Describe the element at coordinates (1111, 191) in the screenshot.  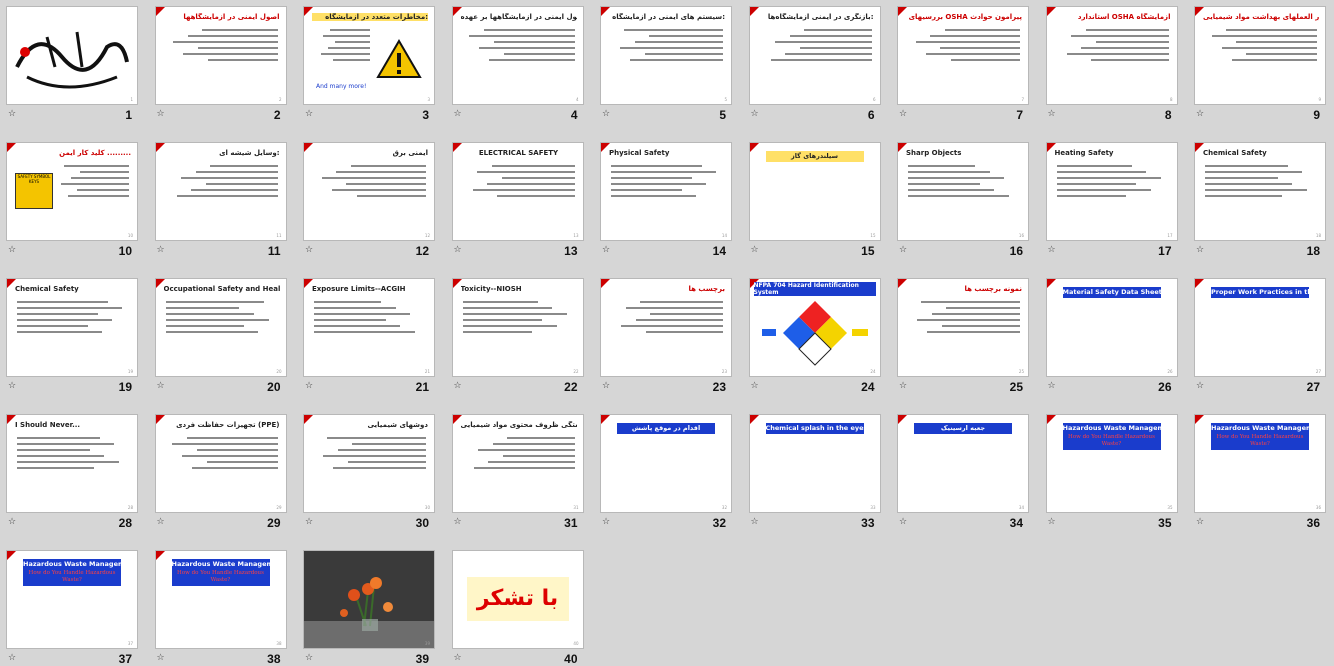
I see `slide-thumbnail: Heating Safety 17` at that location.